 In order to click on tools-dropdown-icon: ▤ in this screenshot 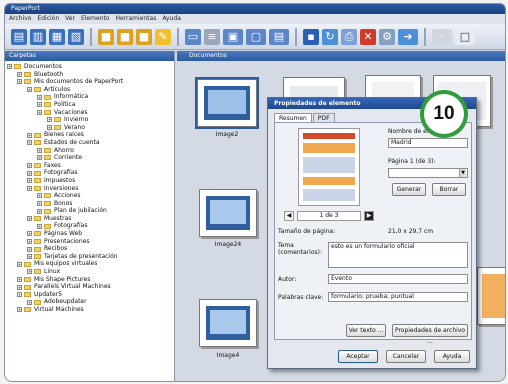, I will do `click(279, 36)`.